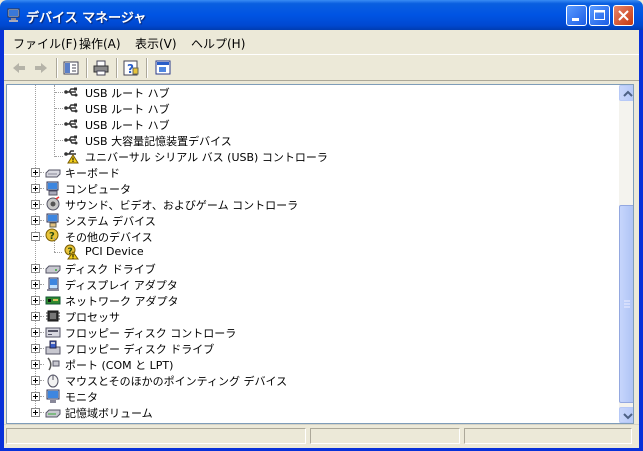 This screenshot has height=451, width=643. What do you see at coordinates (13, 15) in the screenshot?
I see `device-manager-icon` at bounding box center [13, 15].